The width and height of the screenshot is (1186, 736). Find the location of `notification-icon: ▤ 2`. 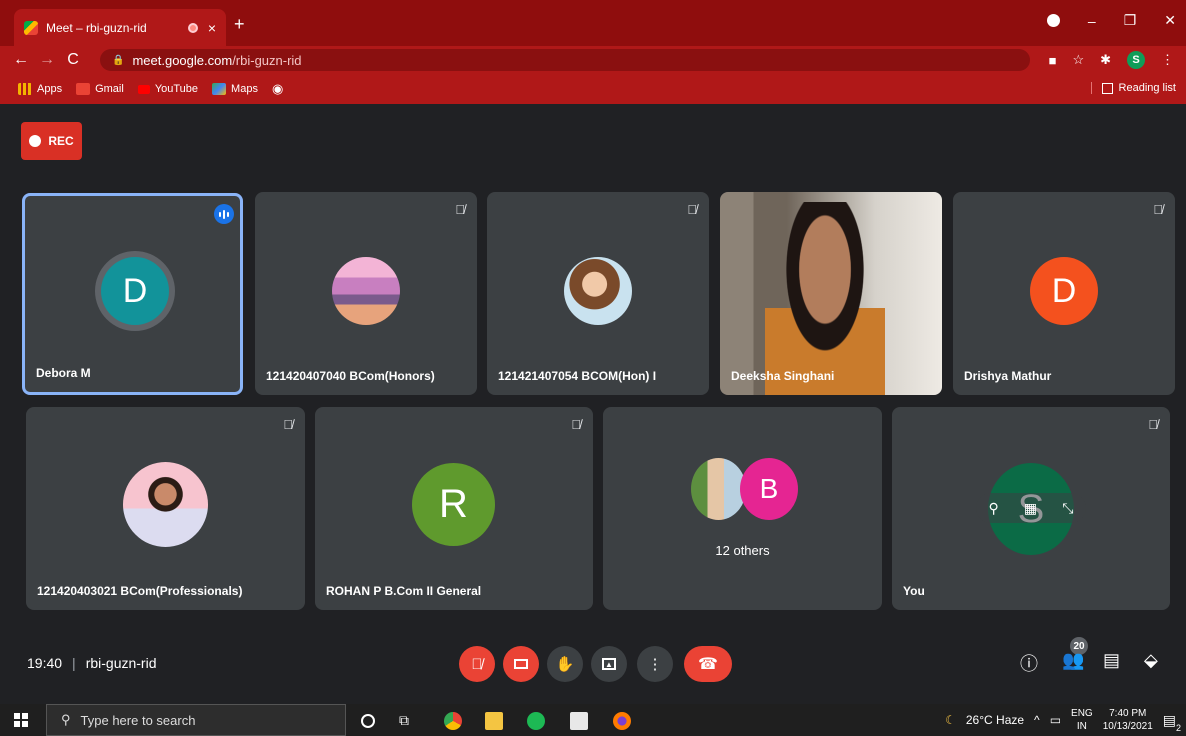

notification-icon: ▤ 2 is located at coordinates (1172, 722).